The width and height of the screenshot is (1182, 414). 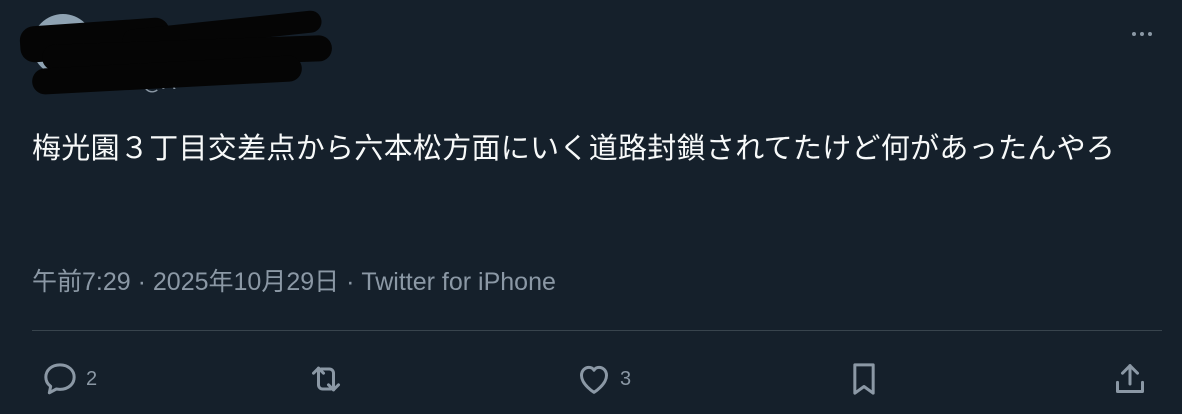 I want to click on more-options-button, so click(x=1142, y=34).